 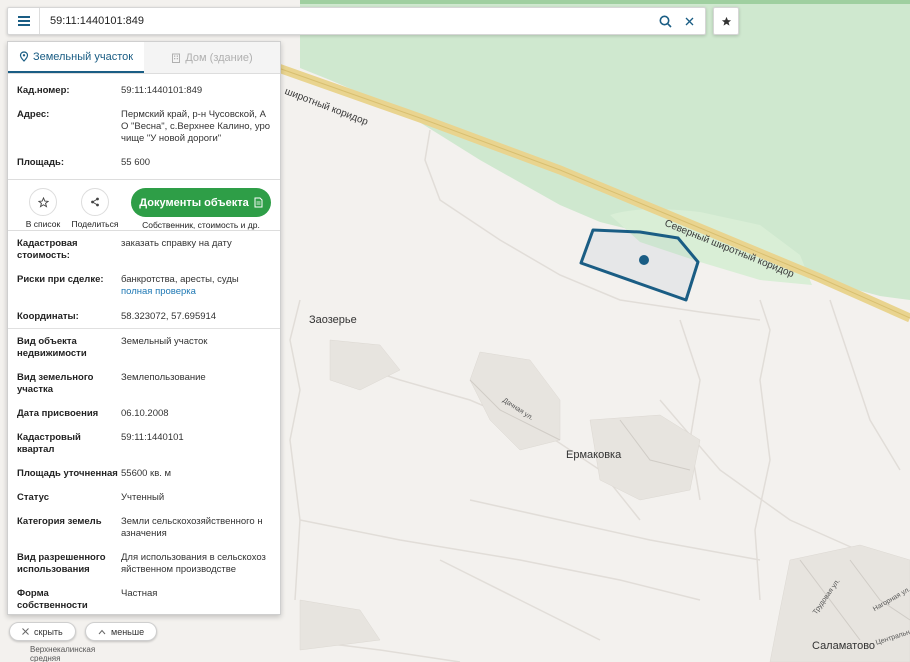 I want to click on search-button, so click(x=665, y=21).